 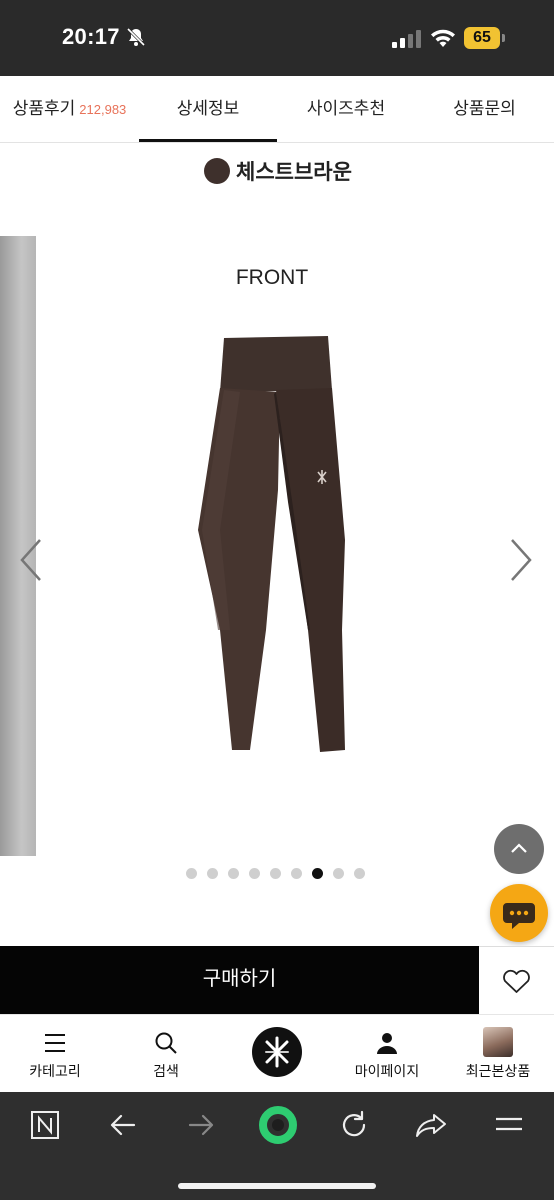 I want to click on tab-label: 상세정보, so click(x=208, y=108).